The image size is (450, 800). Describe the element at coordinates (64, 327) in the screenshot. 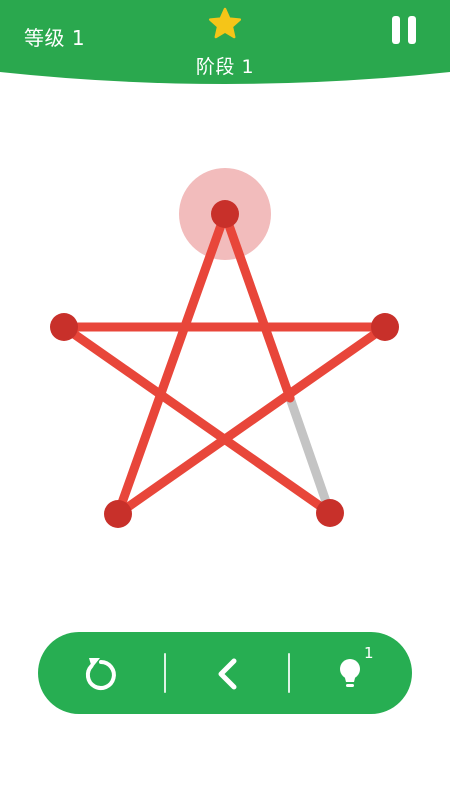

I see `node-left` at that location.